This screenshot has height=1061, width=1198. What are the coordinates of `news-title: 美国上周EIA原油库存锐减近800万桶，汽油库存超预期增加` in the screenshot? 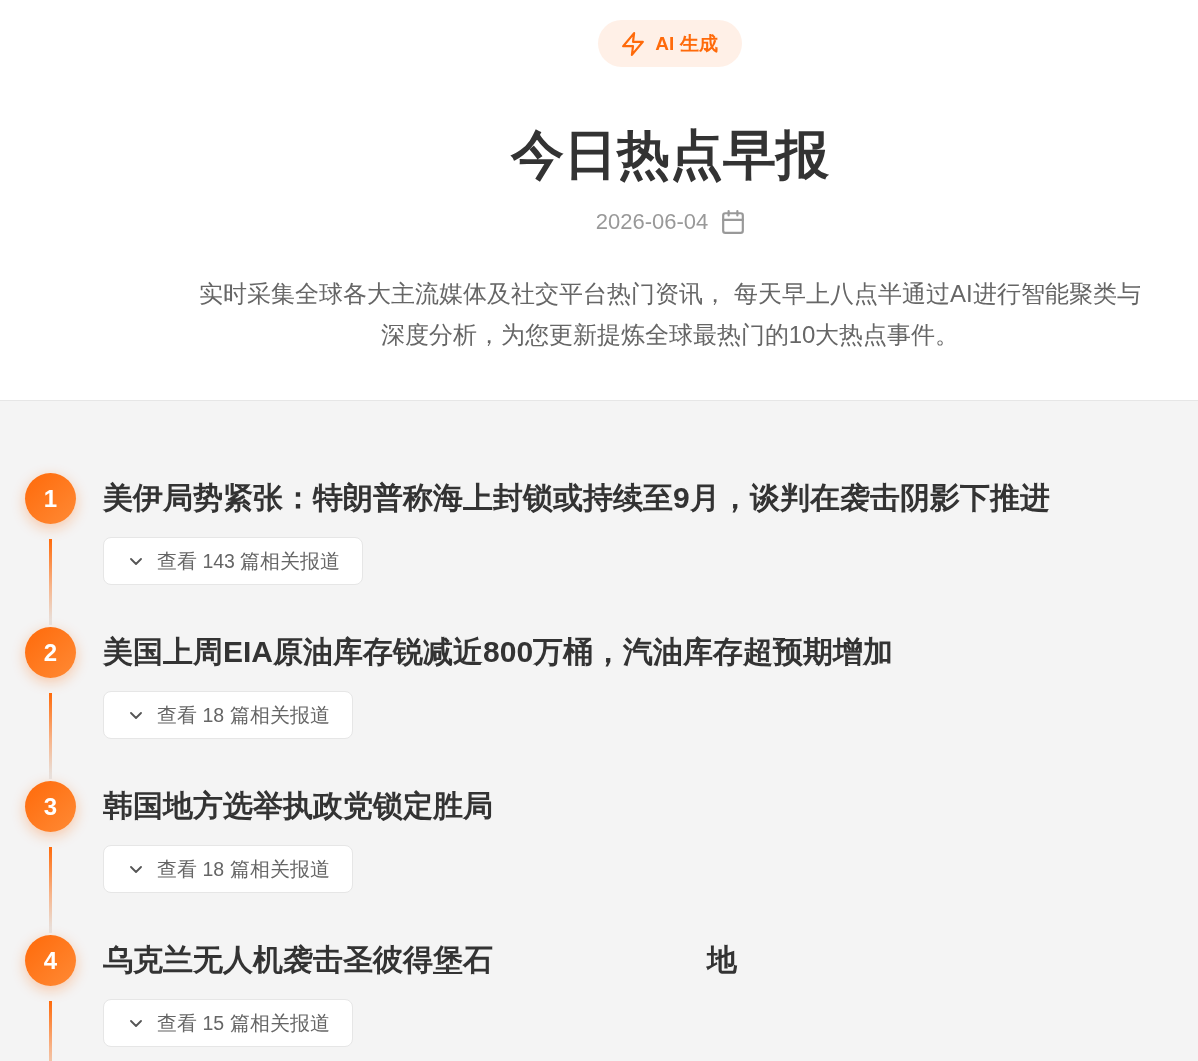 It's located at (499, 652).